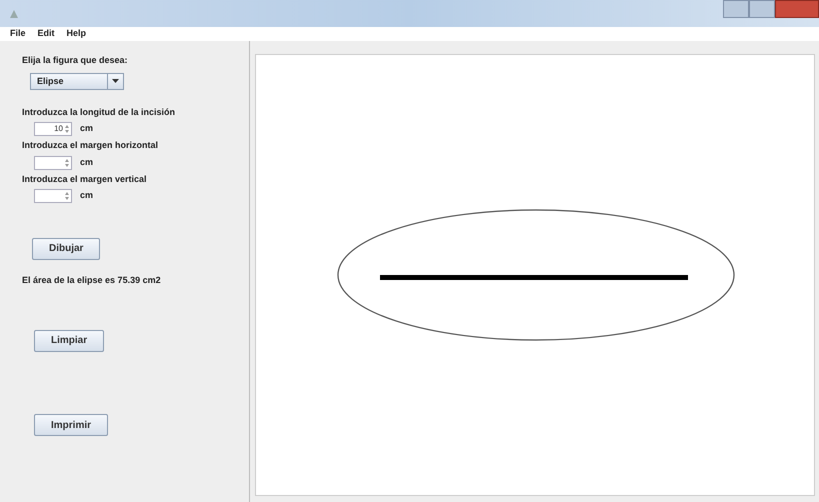 Image resolution: width=819 pixels, height=502 pixels. What do you see at coordinates (77, 81) in the screenshot?
I see `shape-dropdown: Elipse` at bounding box center [77, 81].